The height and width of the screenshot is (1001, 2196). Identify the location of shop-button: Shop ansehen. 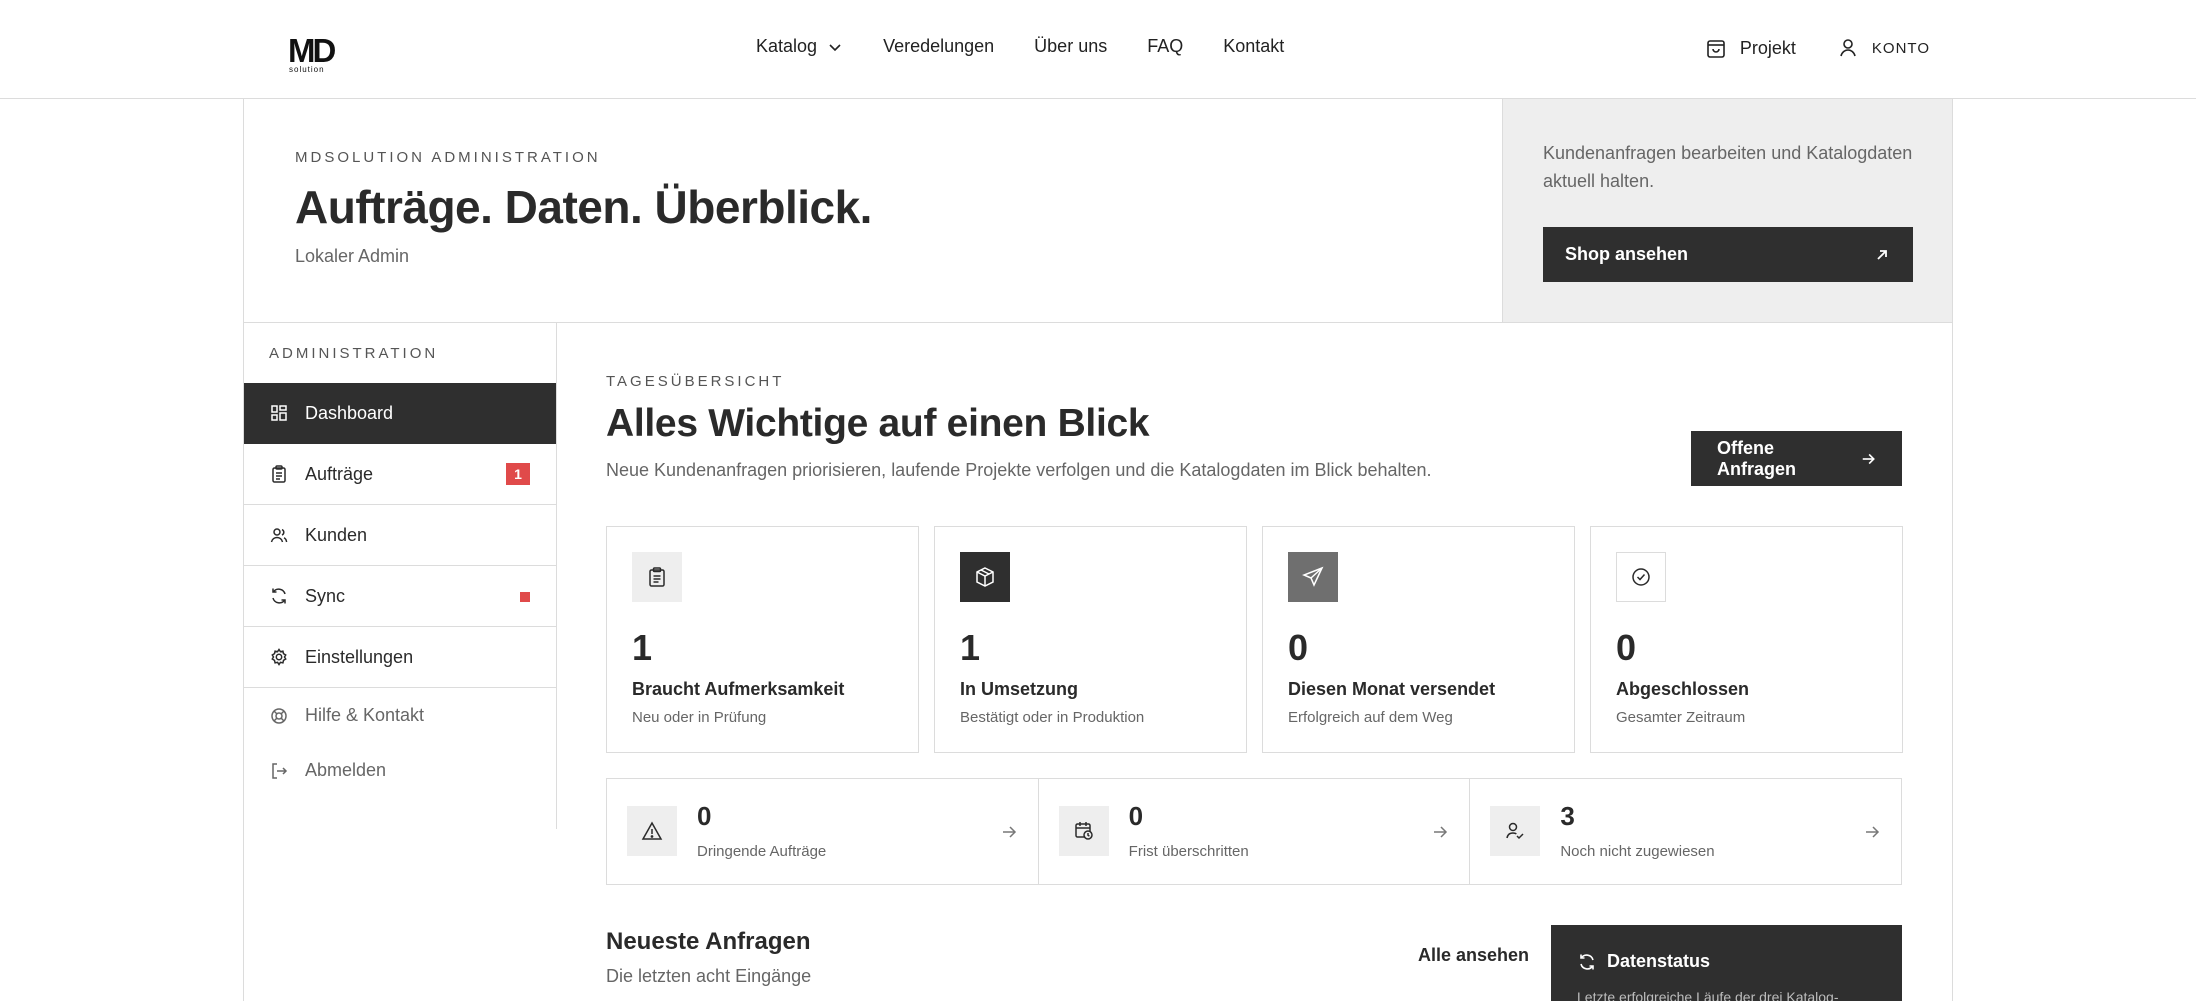
(1728, 254).